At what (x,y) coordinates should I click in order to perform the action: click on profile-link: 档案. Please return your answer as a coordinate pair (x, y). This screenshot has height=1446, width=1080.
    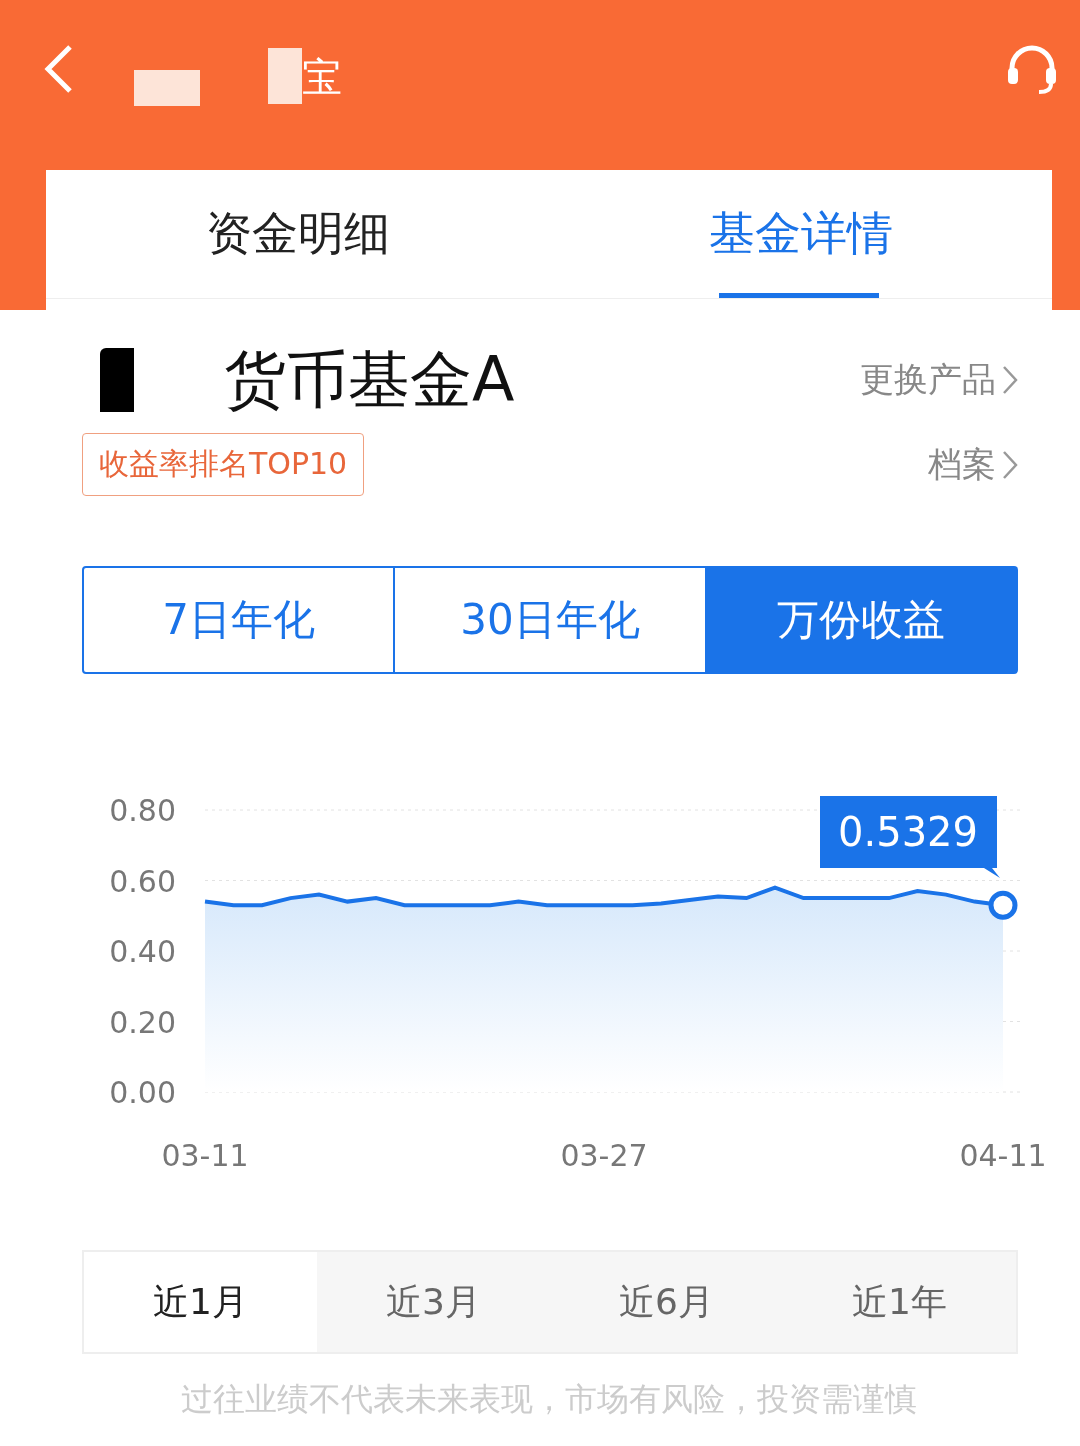
    Looking at the image, I should click on (973, 464).